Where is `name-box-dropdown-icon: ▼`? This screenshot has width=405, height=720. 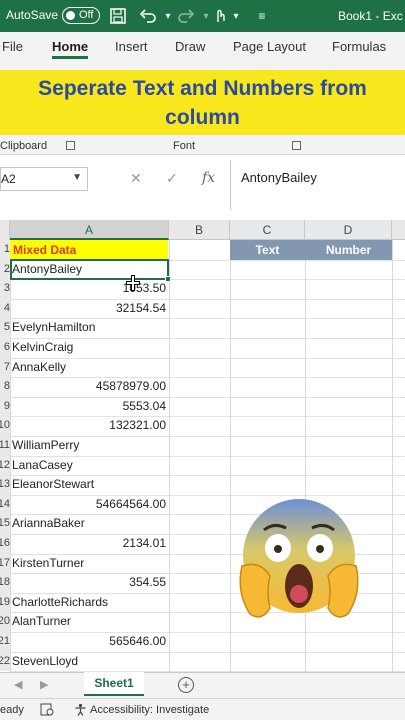 name-box-dropdown-icon: ▼ is located at coordinates (77, 177).